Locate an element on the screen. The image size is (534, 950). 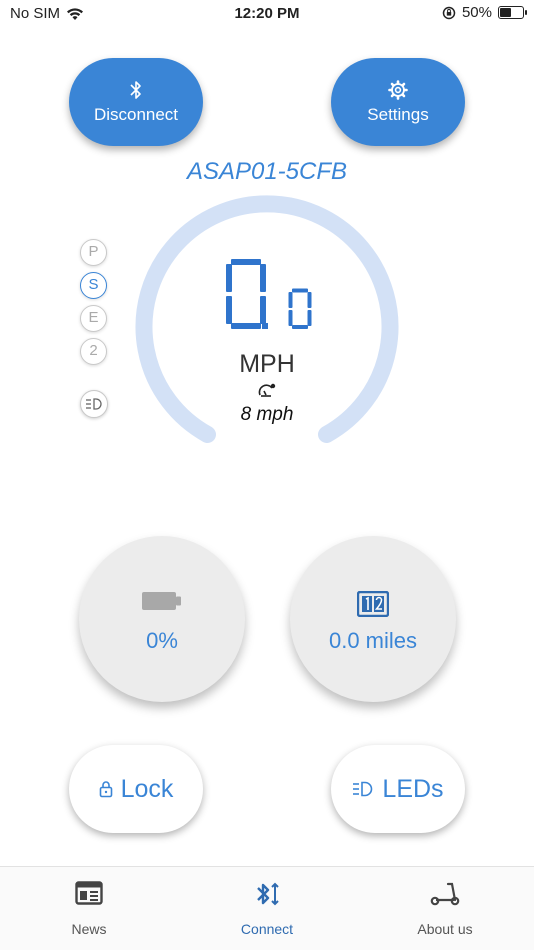
mode-s-button: S is located at coordinates (93, 285).